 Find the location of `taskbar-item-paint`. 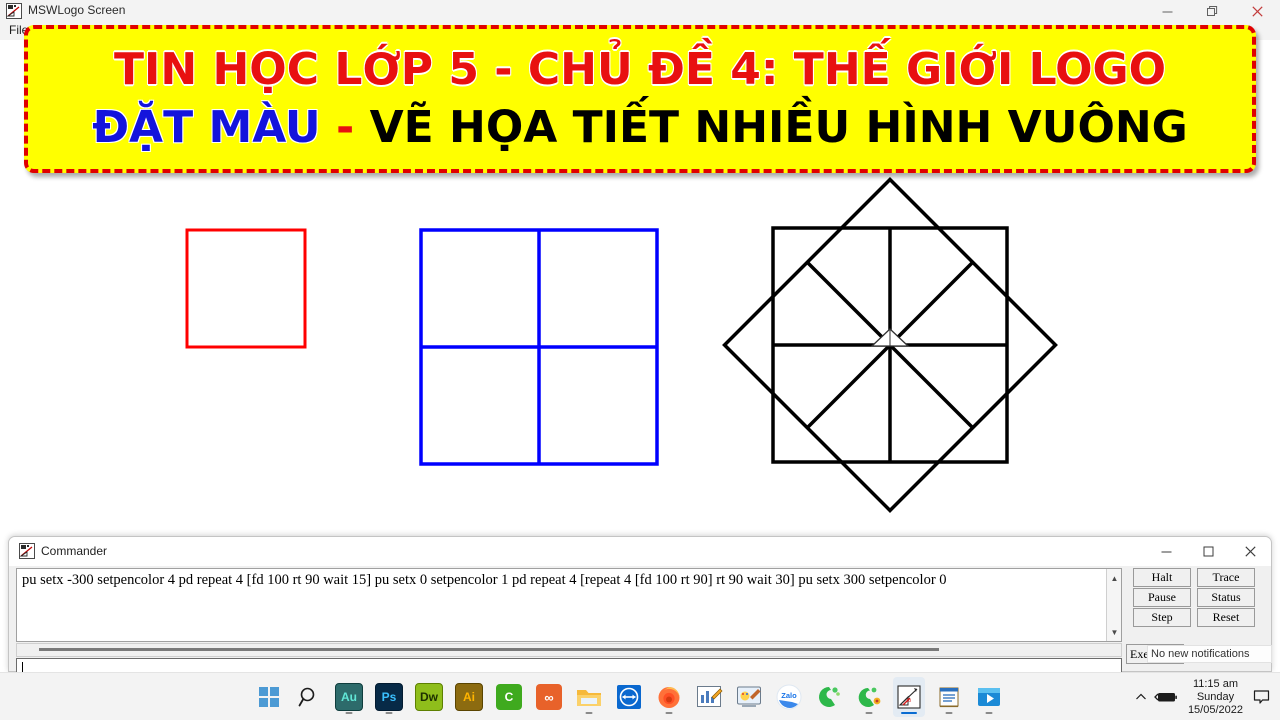

taskbar-item-paint is located at coordinates (749, 697).